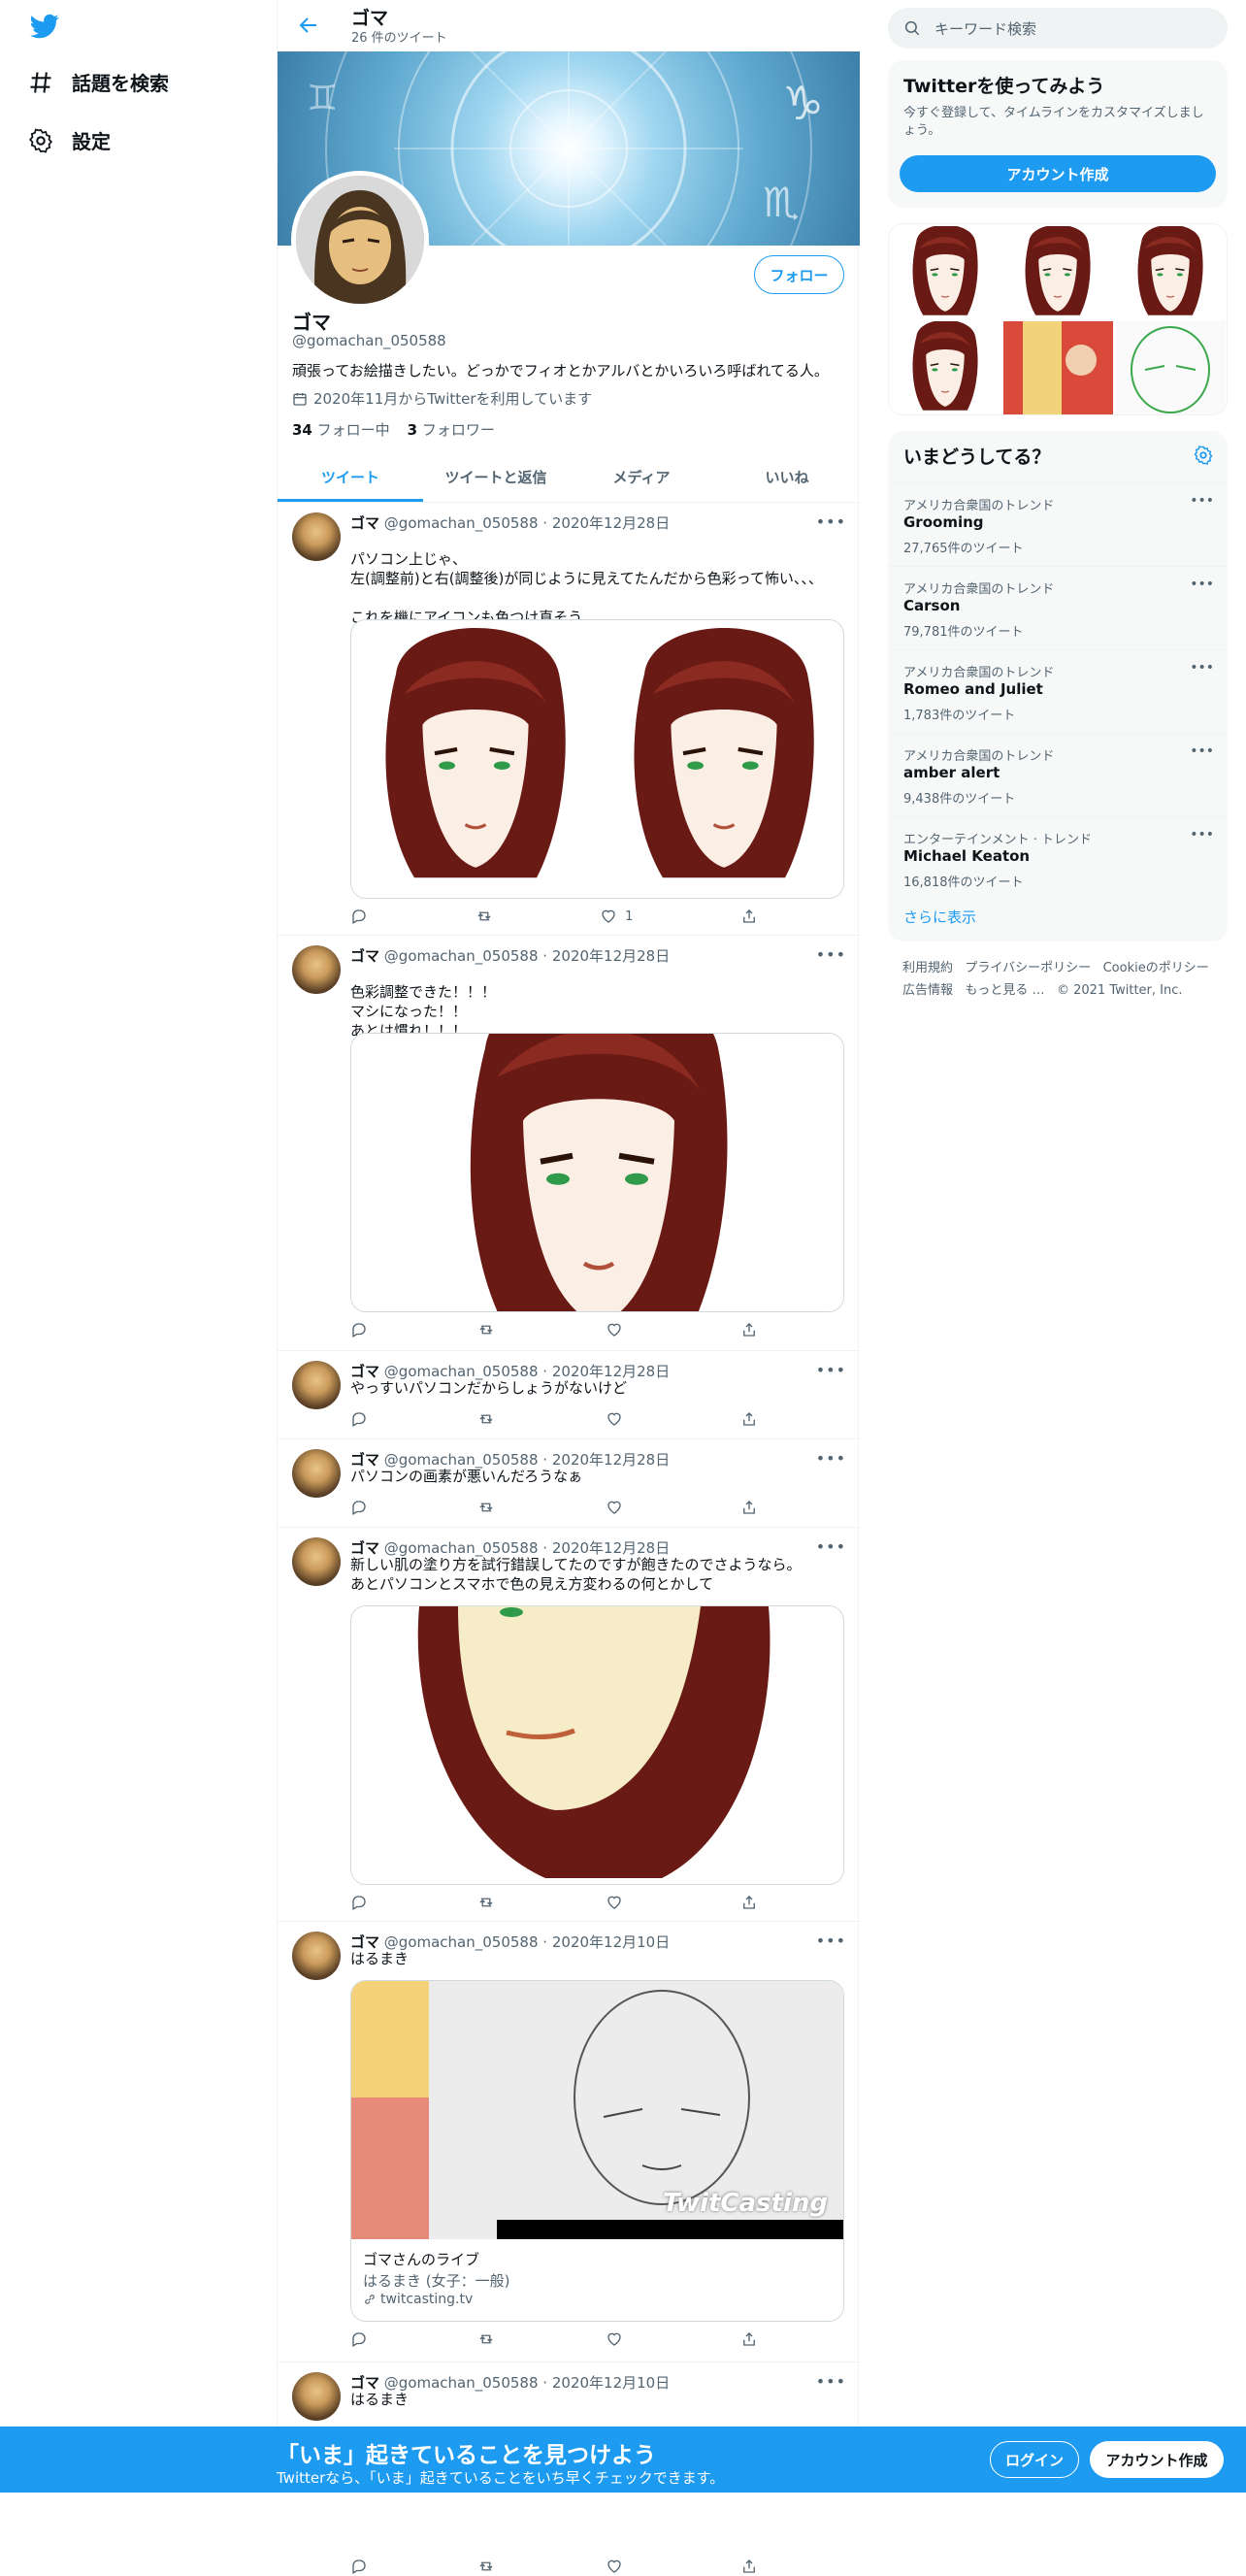 This screenshot has width=1246, height=2576. What do you see at coordinates (69, 140) in the screenshot?
I see `nav-settings: 設定` at bounding box center [69, 140].